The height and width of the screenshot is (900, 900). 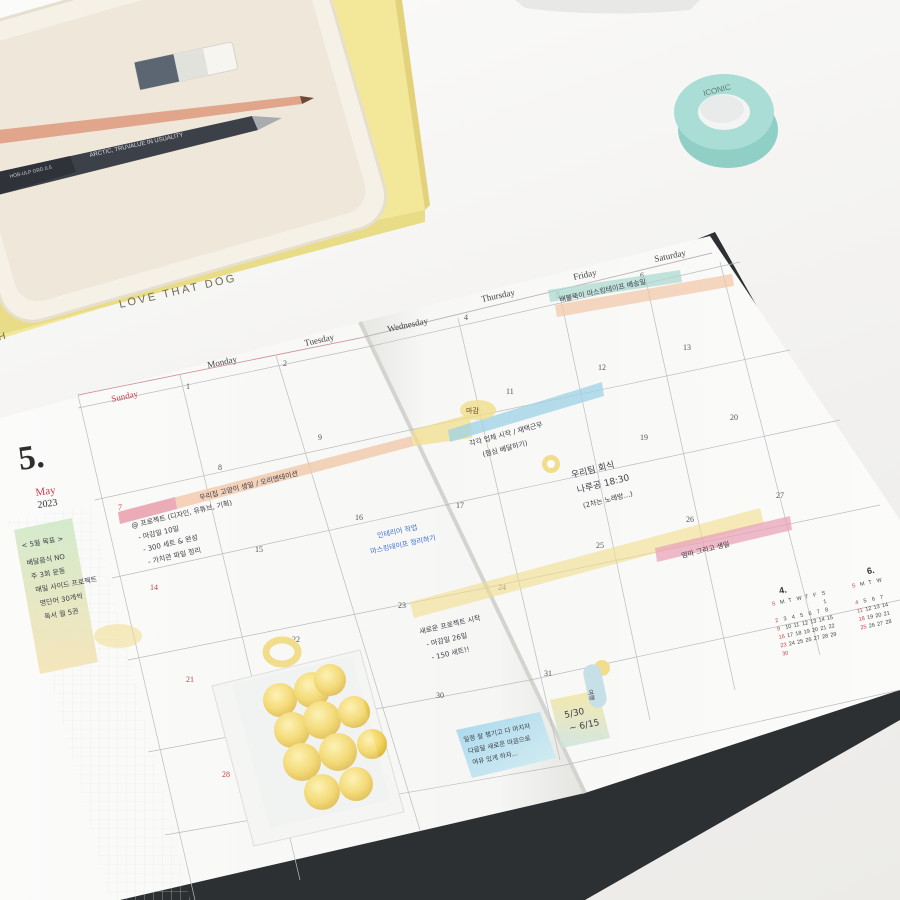 What do you see at coordinates (472, 410) in the screenshot?
I see `sticker-label: 마감` at bounding box center [472, 410].